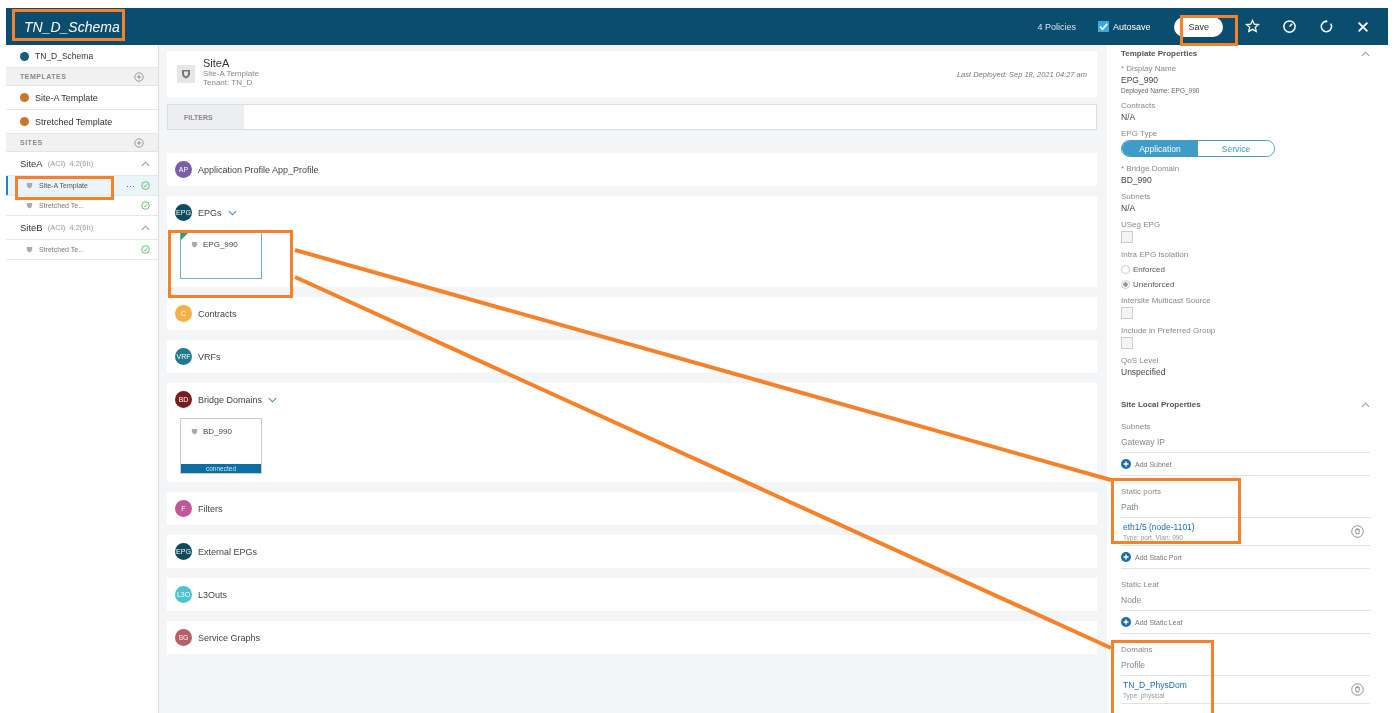 This screenshot has height=713, width=1396. What do you see at coordinates (1124, 26) in the screenshot?
I see `autosave-checkbox: Autosave` at bounding box center [1124, 26].